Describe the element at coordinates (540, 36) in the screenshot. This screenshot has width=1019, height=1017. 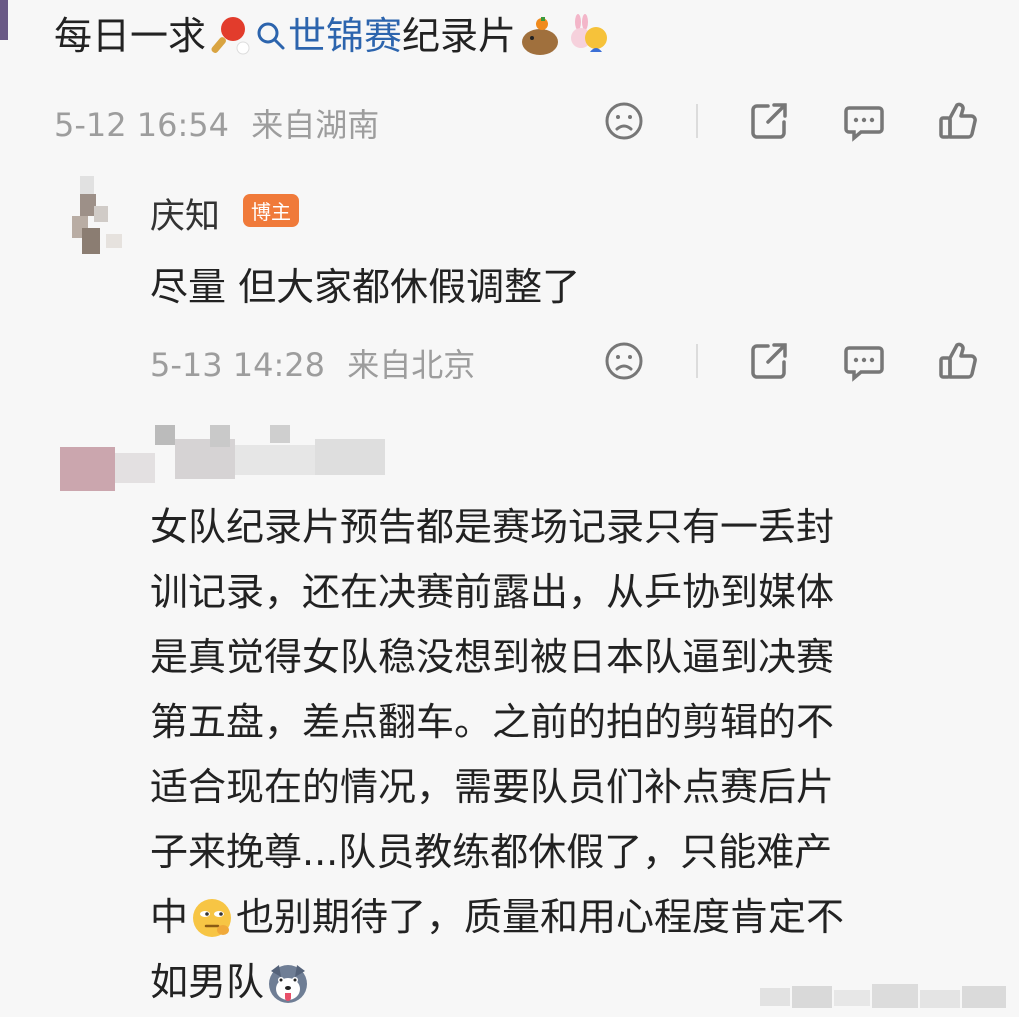
I see `capybara-emoji` at that location.